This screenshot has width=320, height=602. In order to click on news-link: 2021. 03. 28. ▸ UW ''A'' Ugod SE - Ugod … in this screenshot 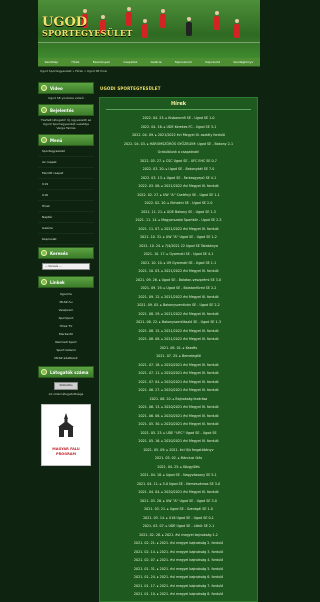, I will do `click(178, 501)`.